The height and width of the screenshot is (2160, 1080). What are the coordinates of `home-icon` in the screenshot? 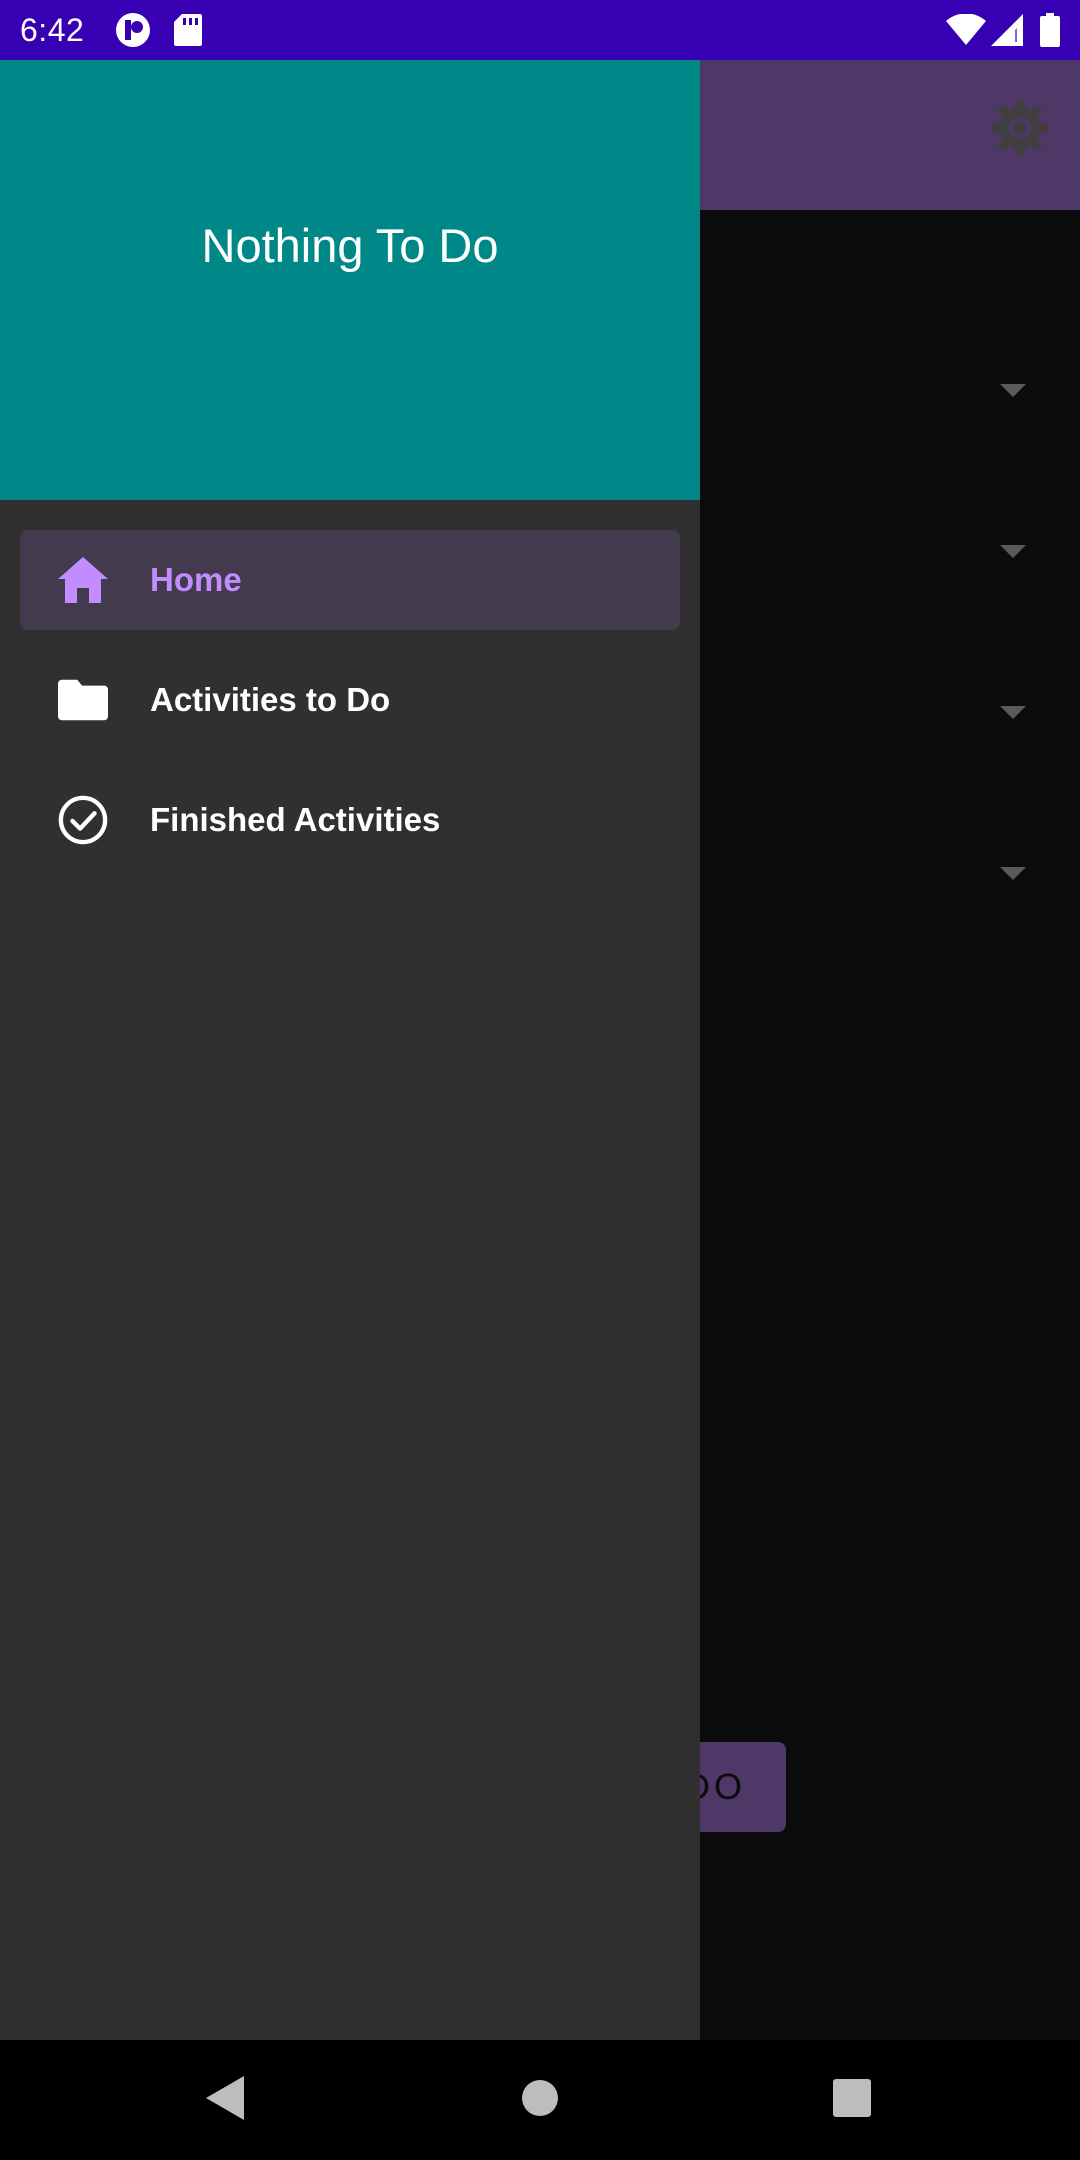 It's located at (83, 580).